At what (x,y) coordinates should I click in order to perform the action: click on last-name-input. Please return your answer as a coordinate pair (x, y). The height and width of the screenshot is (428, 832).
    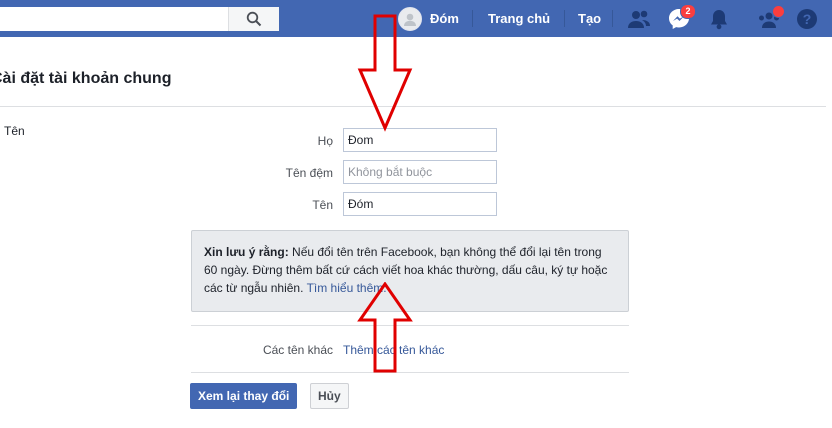
    Looking at the image, I should click on (420, 140).